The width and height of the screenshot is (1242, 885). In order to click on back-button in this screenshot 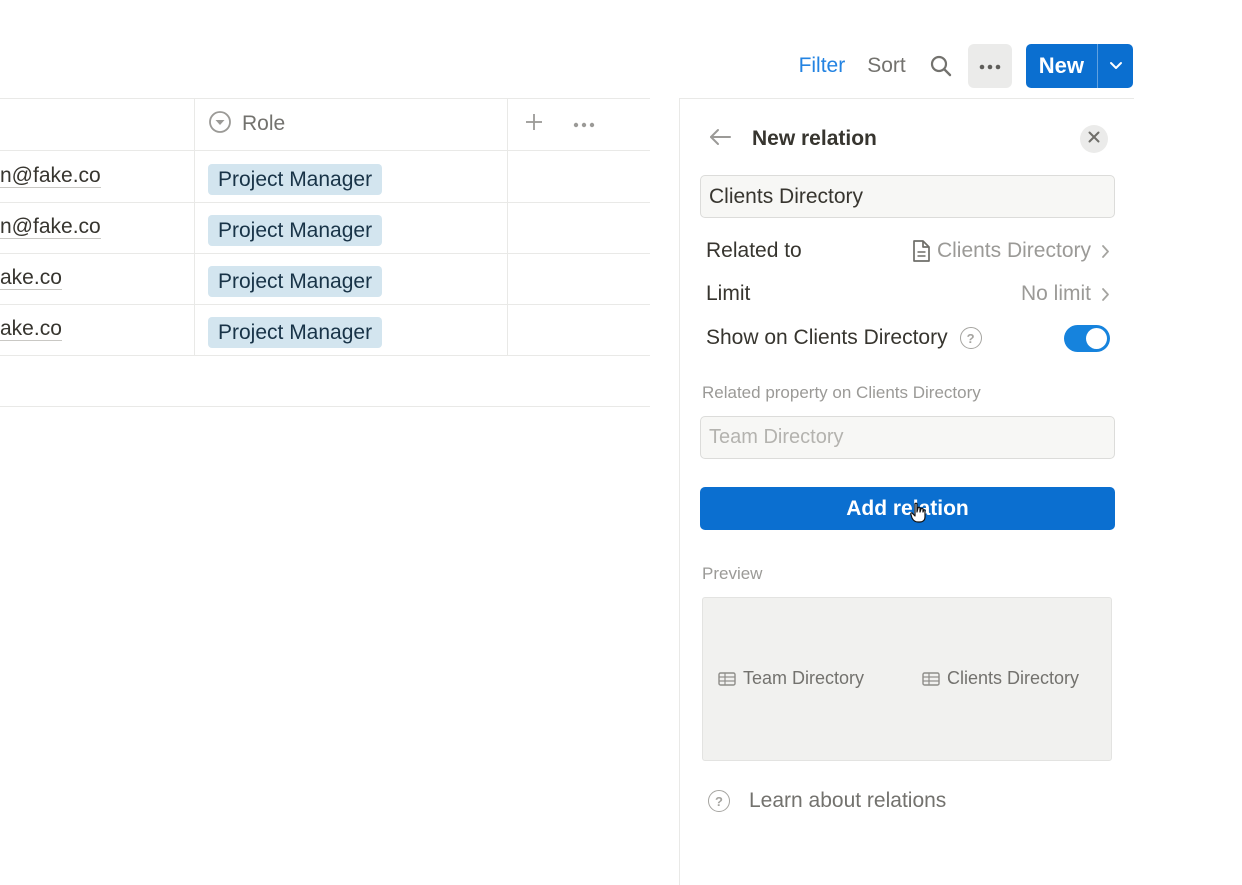, I will do `click(720, 139)`.